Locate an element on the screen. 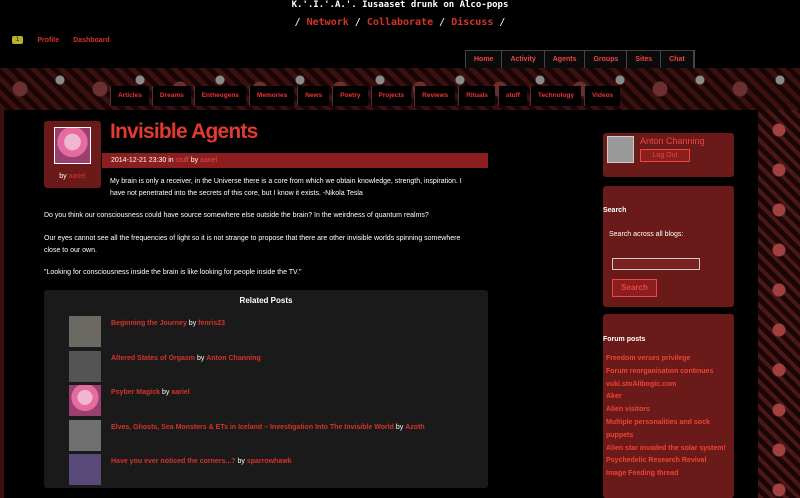 The width and height of the screenshot is (800, 498). author-link: fenris23 is located at coordinates (211, 323).